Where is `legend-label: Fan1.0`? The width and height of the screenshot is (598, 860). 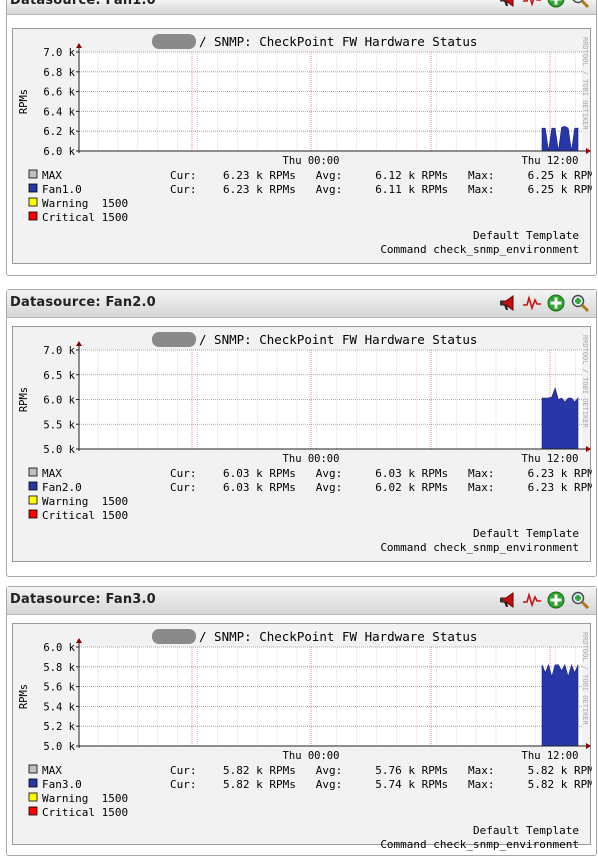
legend-label: Fan1.0 is located at coordinates (62, 189).